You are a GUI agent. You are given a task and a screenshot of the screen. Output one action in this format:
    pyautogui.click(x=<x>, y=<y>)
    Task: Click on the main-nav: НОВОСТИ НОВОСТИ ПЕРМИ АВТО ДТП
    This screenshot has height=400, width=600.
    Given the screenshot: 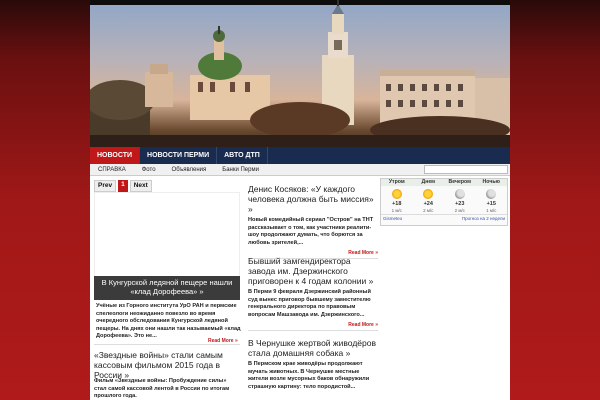 What is the action you would take?
    pyautogui.click(x=300, y=155)
    